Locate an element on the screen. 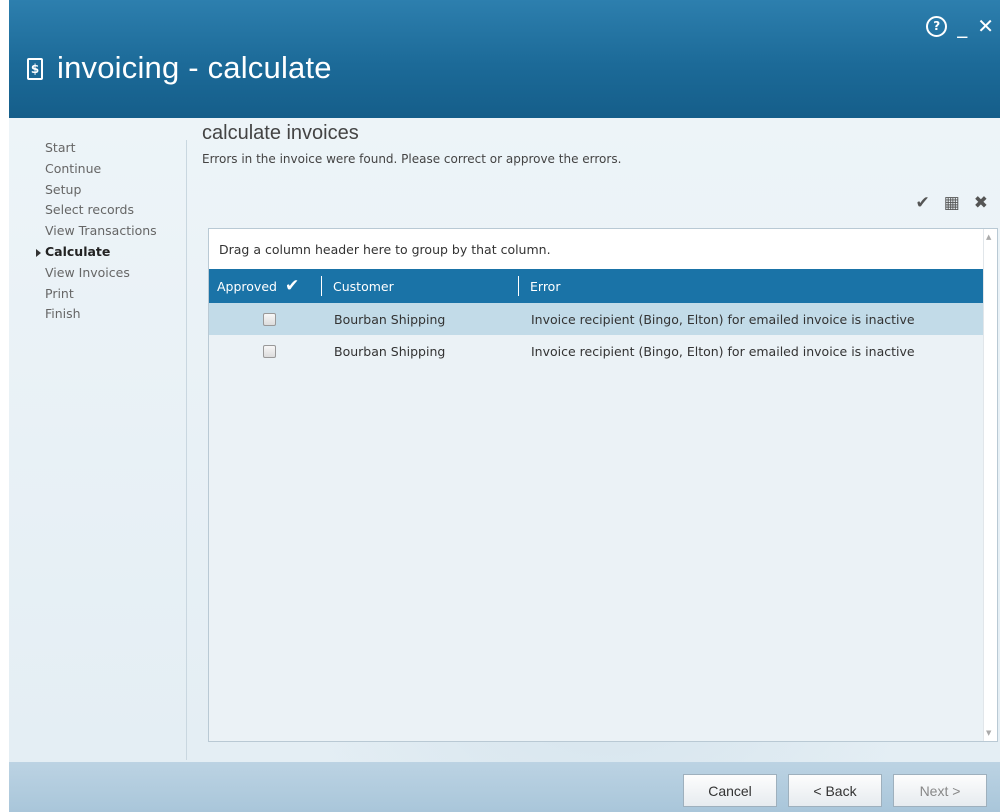 Image resolution: width=1000 pixels, height=812 pixels. grid-header: Approved ✔ Customer Error is located at coordinates (596, 286).